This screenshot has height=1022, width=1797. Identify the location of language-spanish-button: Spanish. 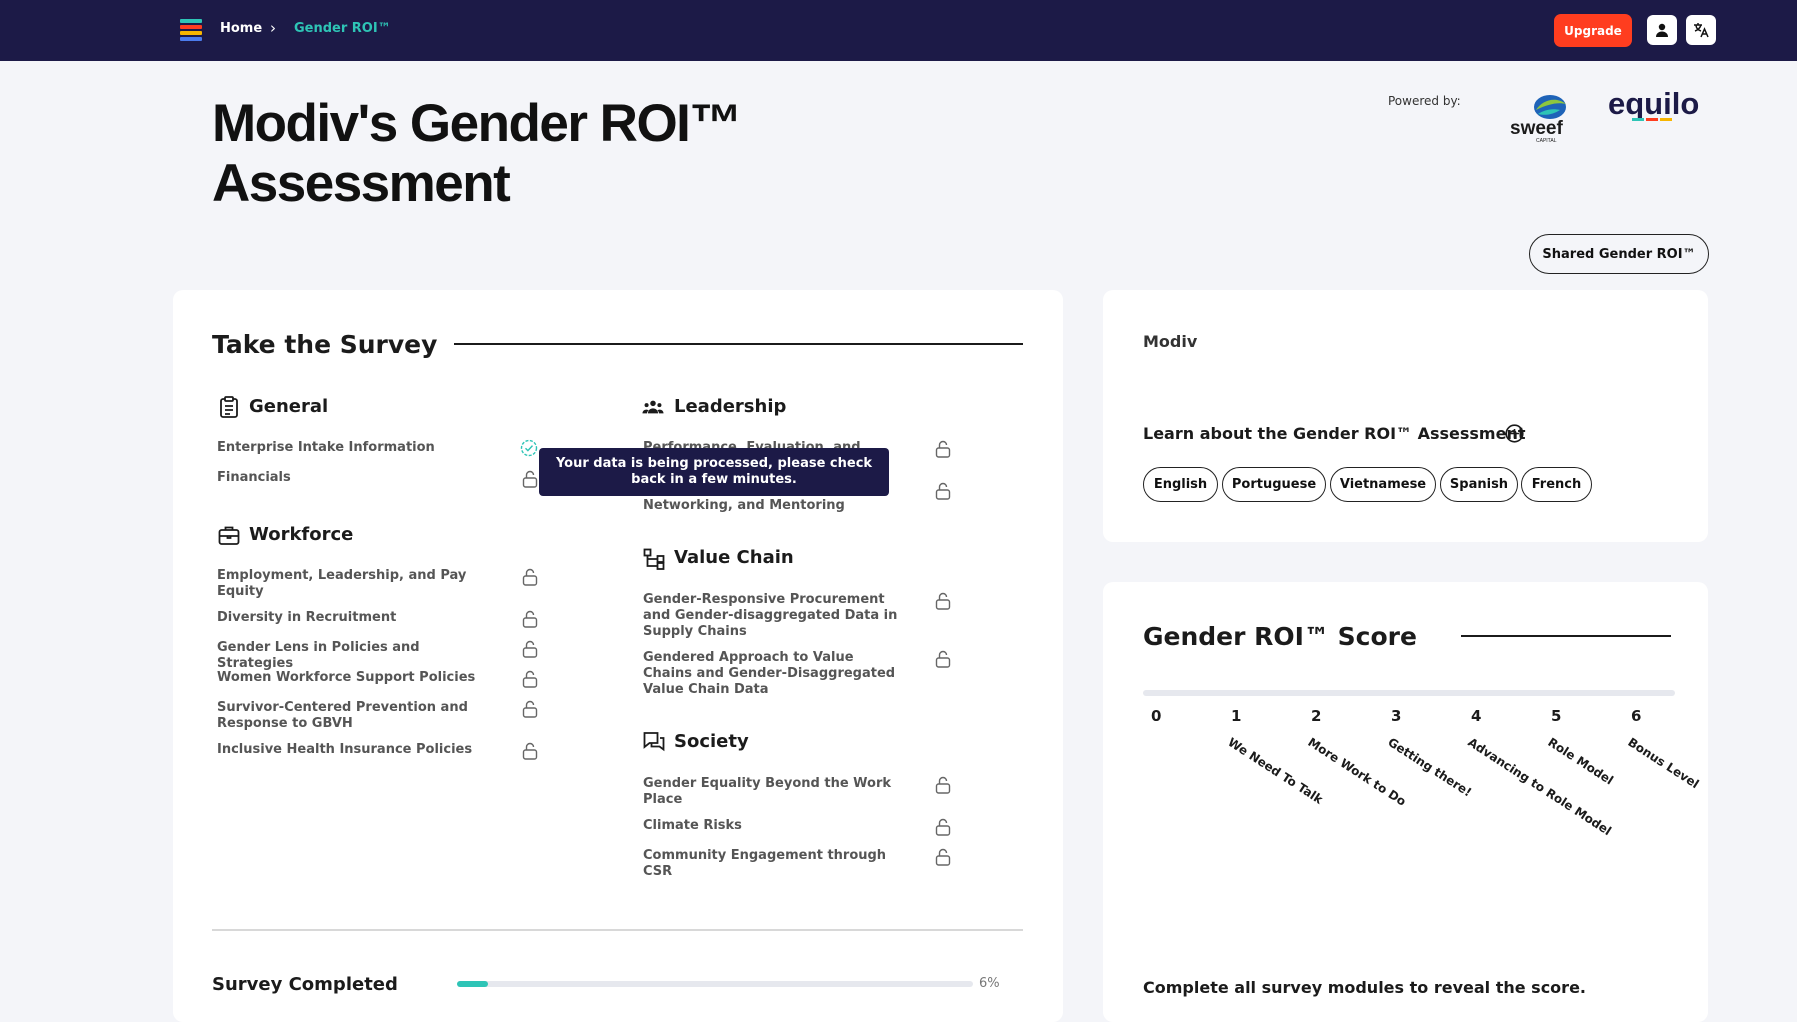
(1479, 484).